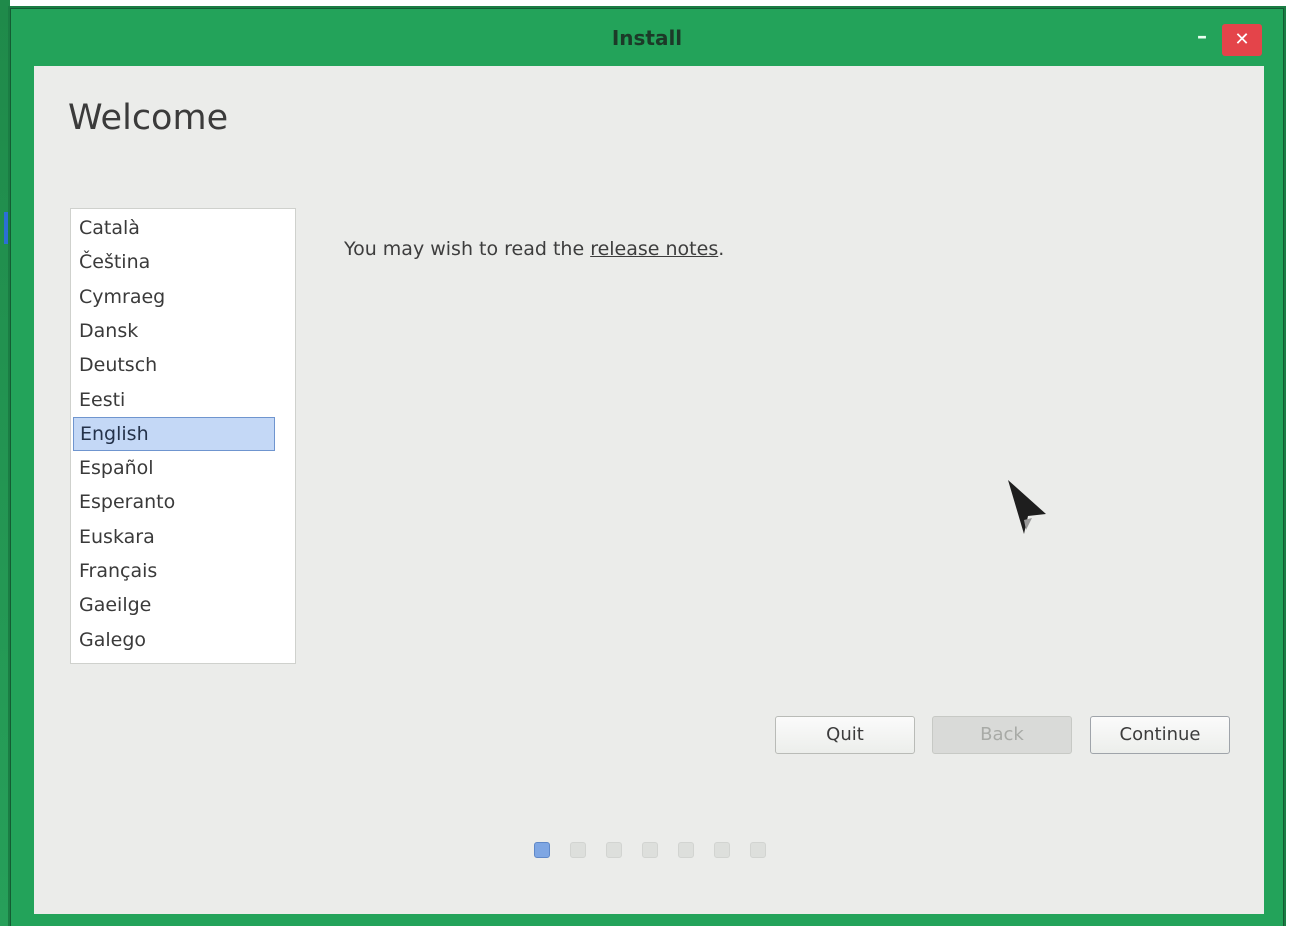  What do you see at coordinates (174, 400) in the screenshot?
I see `language-item: Eesti` at bounding box center [174, 400].